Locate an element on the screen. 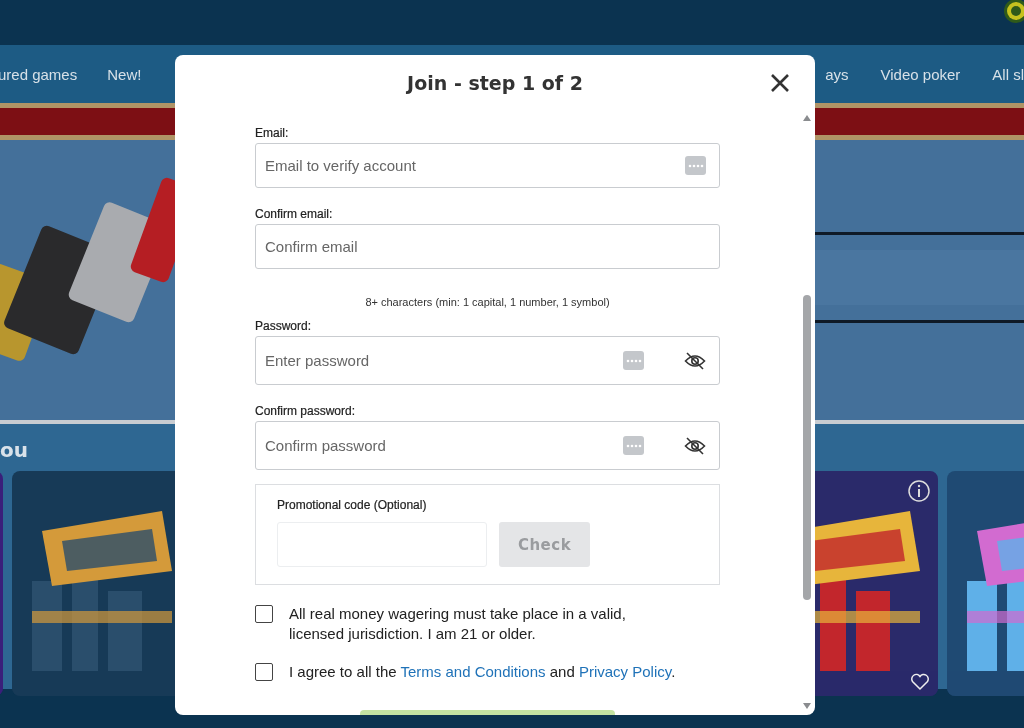 The width and height of the screenshot is (1024, 728). agreement-text: I agree to all the Terms and Conditions and Privacy Policy. is located at coordinates (483, 672).